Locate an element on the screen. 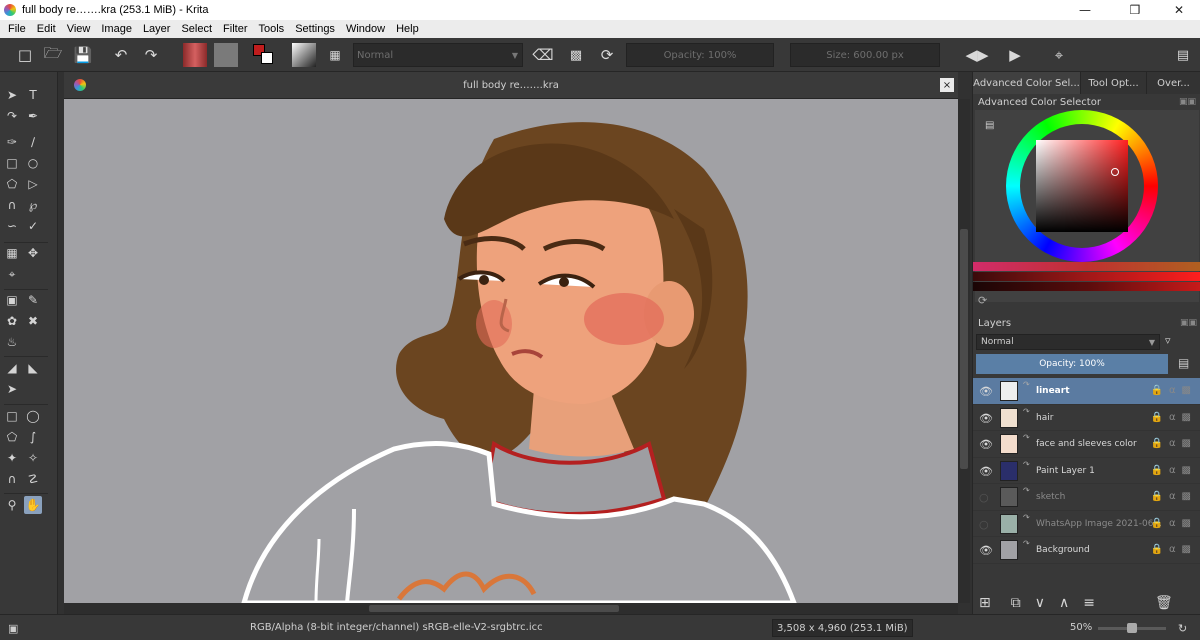 This screenshot has height=640, width=1200. rect-select-icon: □ is located at coordinates (12, 416).